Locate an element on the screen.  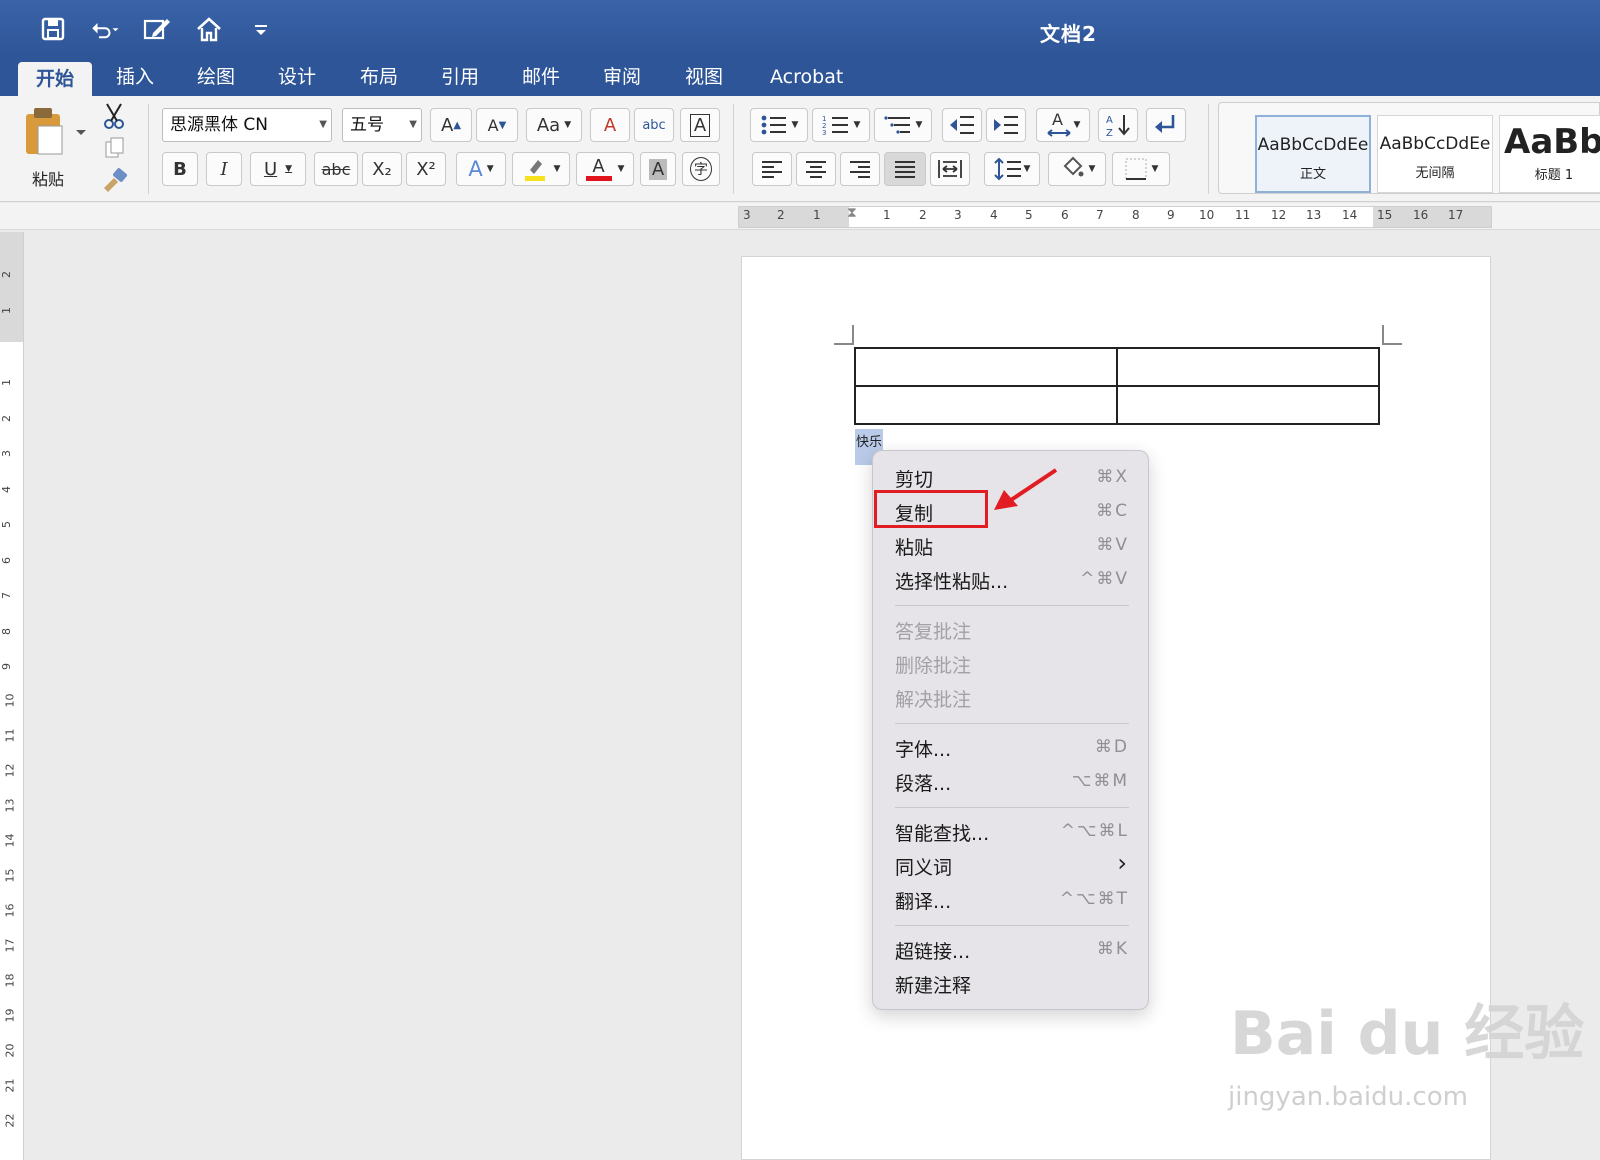
font-color-button: A ▼ is located at coordinates (605, 169).